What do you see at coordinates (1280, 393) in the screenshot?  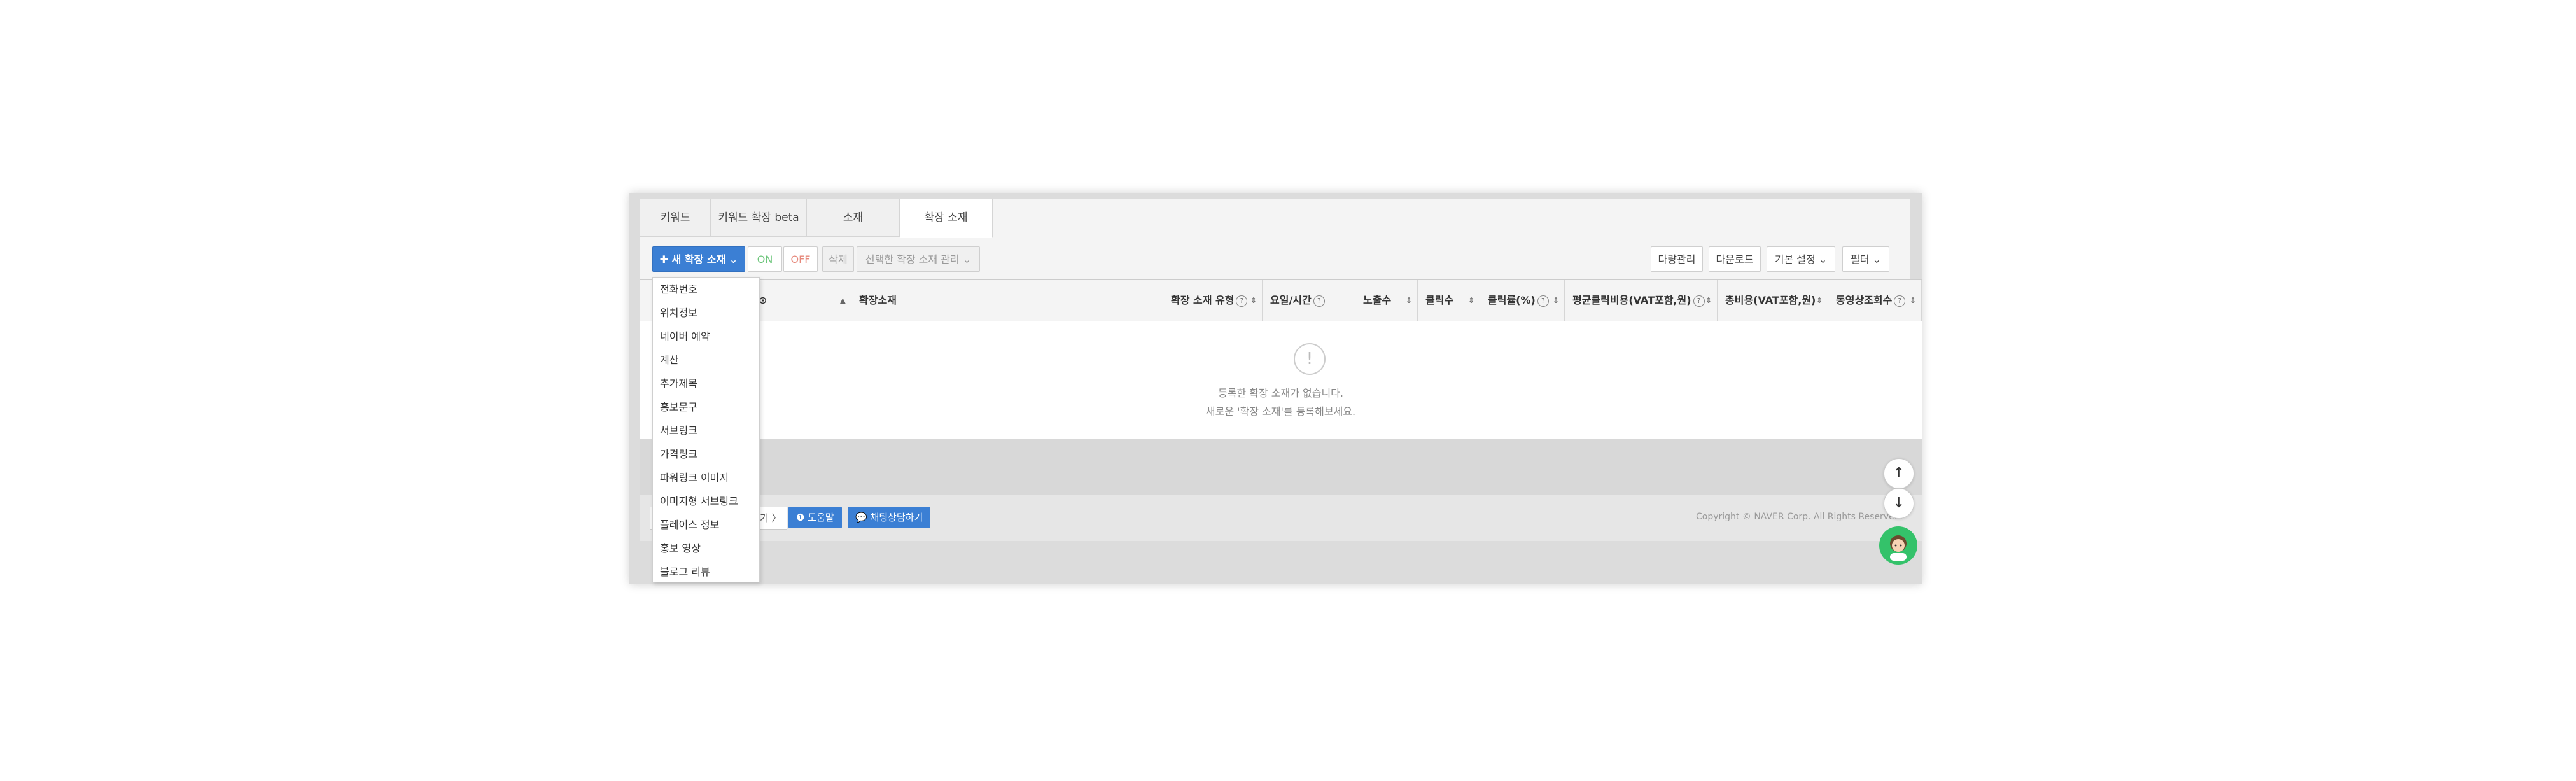 I see `empty-message-1: 등록한 확장 소재가 없습니다.` at bounding box center [1280, 393].